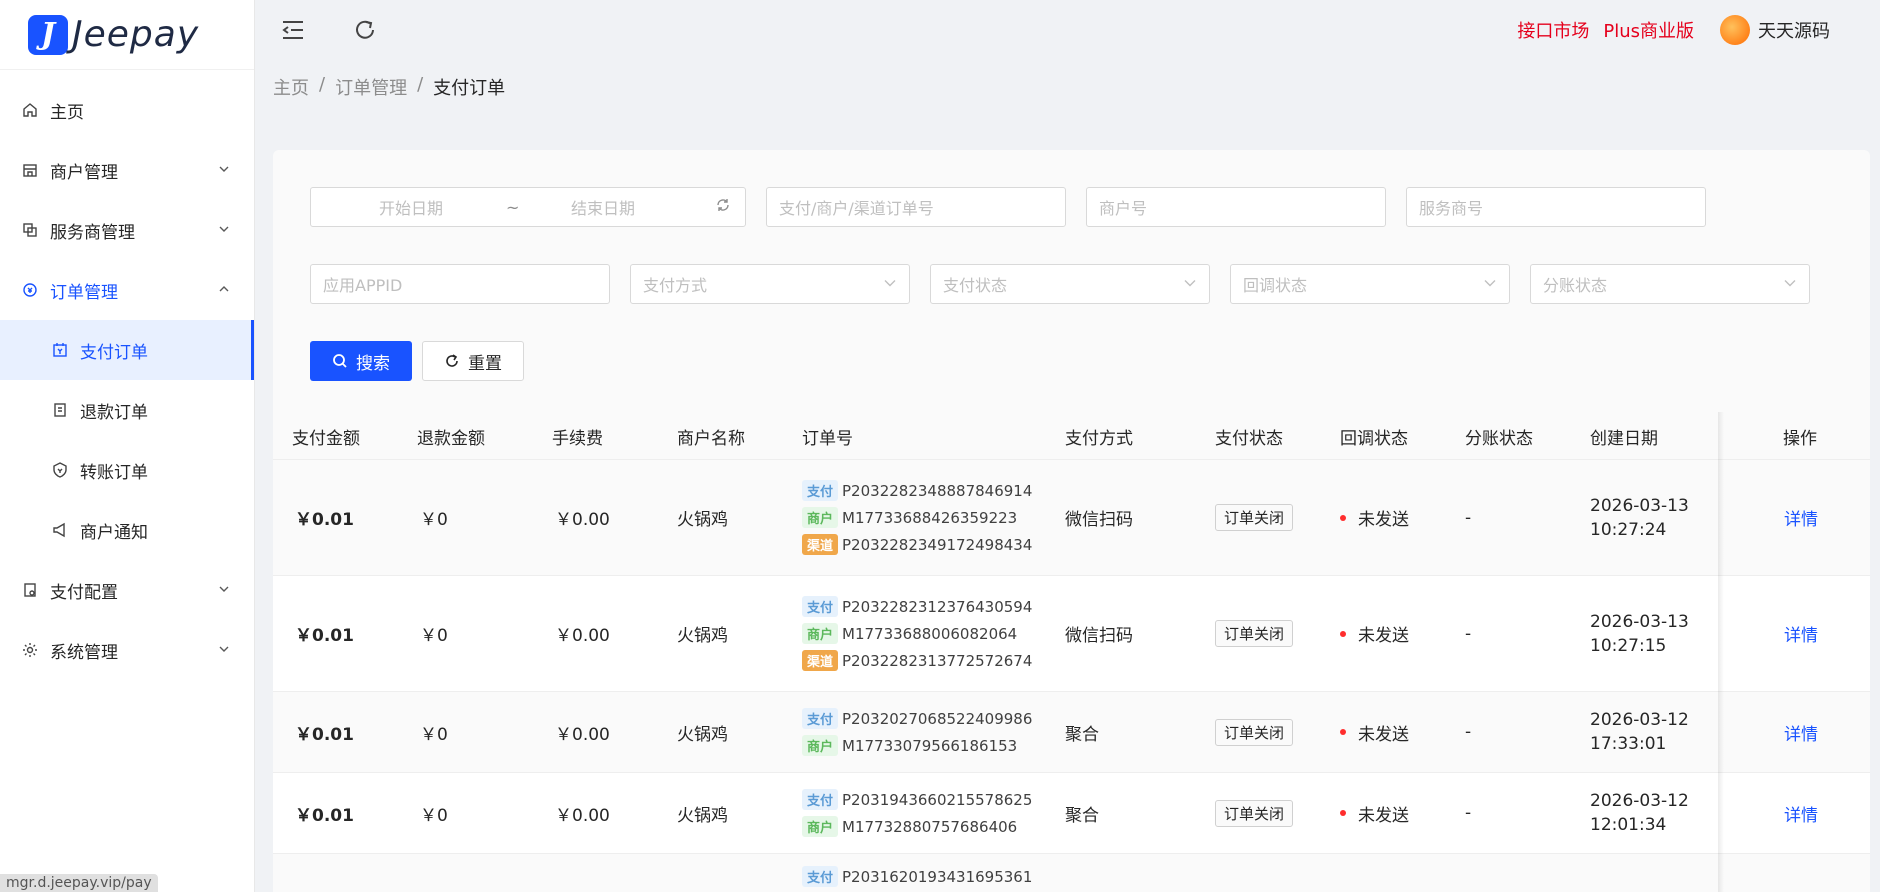  What do you see at coordinates (127, 110) in the screenshot?
I see `sidebar-item-home: 主页` at bounding box center [127, 110].